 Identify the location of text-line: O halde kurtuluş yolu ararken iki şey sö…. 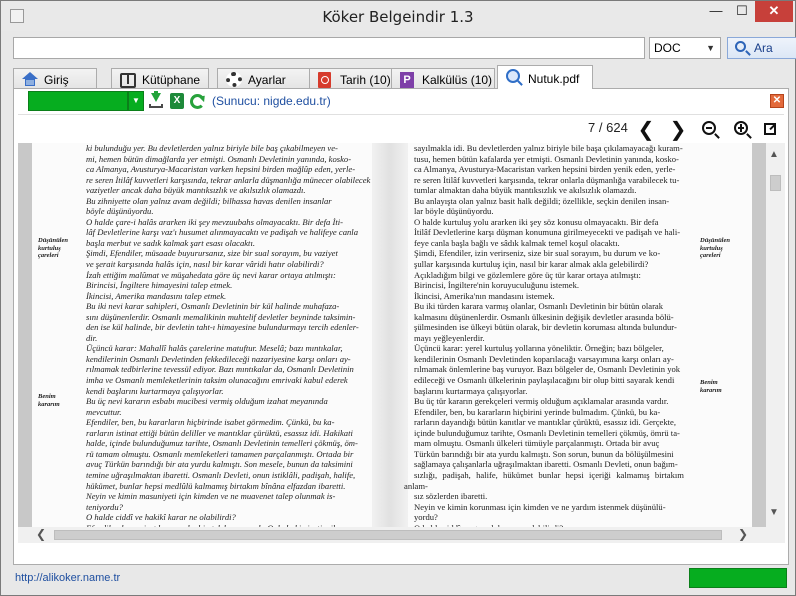
(536, 221).